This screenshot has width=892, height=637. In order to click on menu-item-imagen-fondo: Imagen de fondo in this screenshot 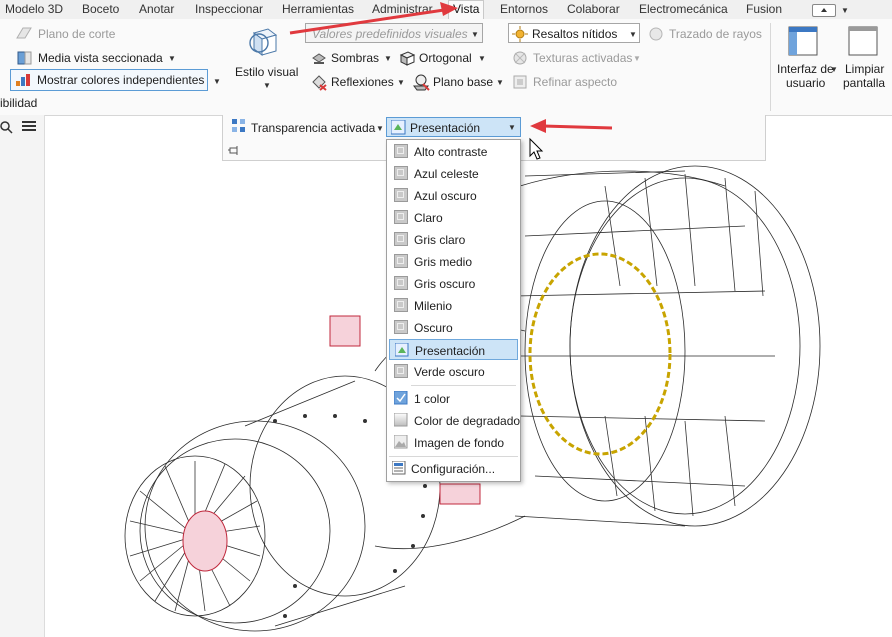, I will do `click(453, 442)`.